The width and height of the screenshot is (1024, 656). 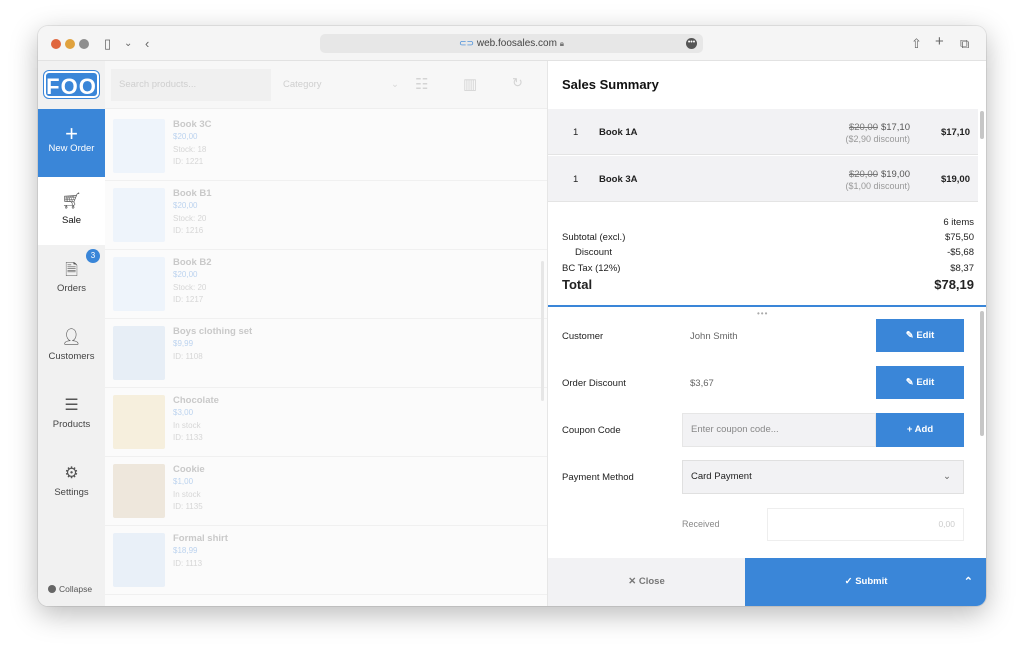 I want to click on product-card: Book 3C $20,00 Stock: 18 ID: 1221, so click(x=326, y=147).